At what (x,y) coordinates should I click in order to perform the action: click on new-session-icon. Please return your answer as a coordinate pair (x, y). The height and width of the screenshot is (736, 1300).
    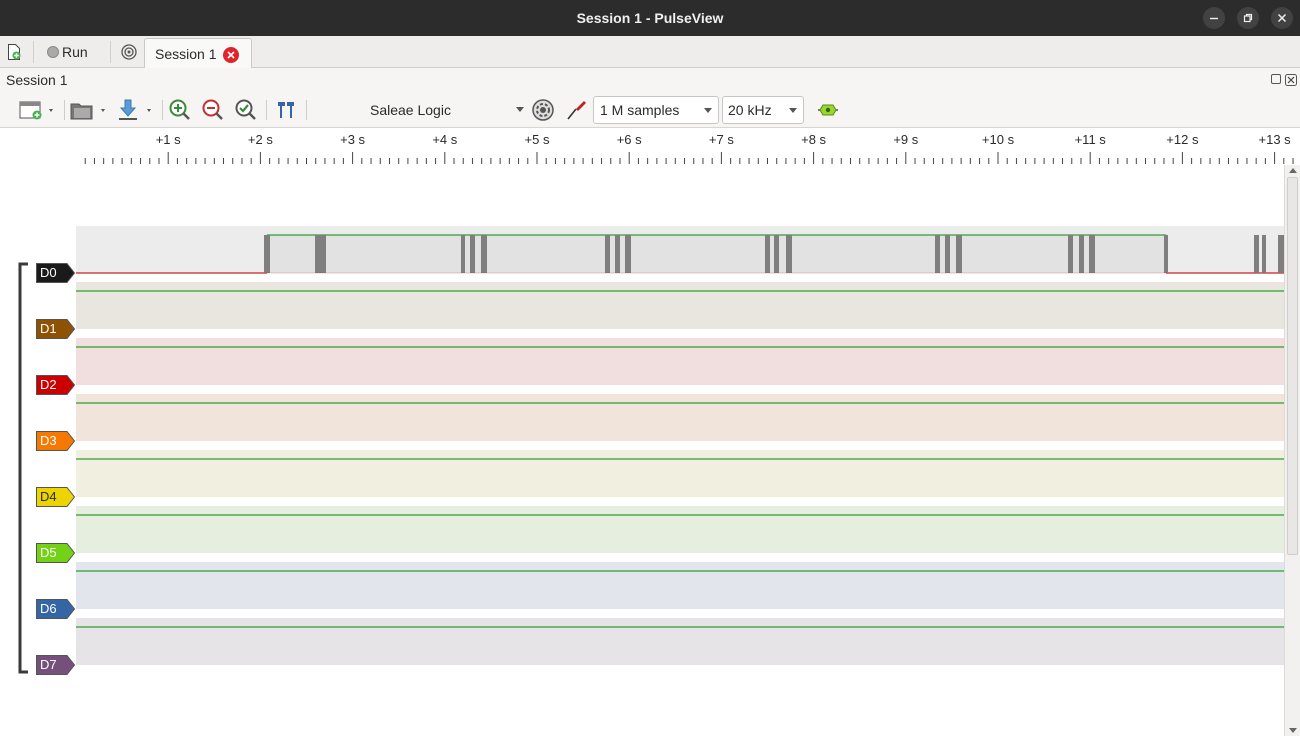
    Looking at the image, I should click on (14, 51).